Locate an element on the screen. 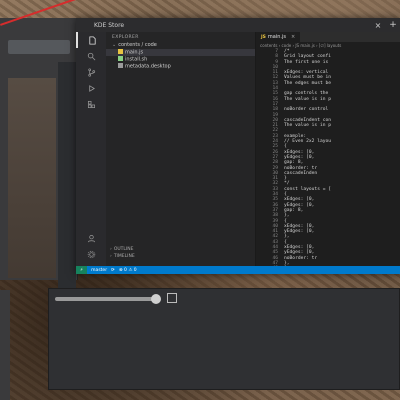 This screenshot has width=400, height=400. code-text: const layouts = [ is located at coordinates (308, 189).